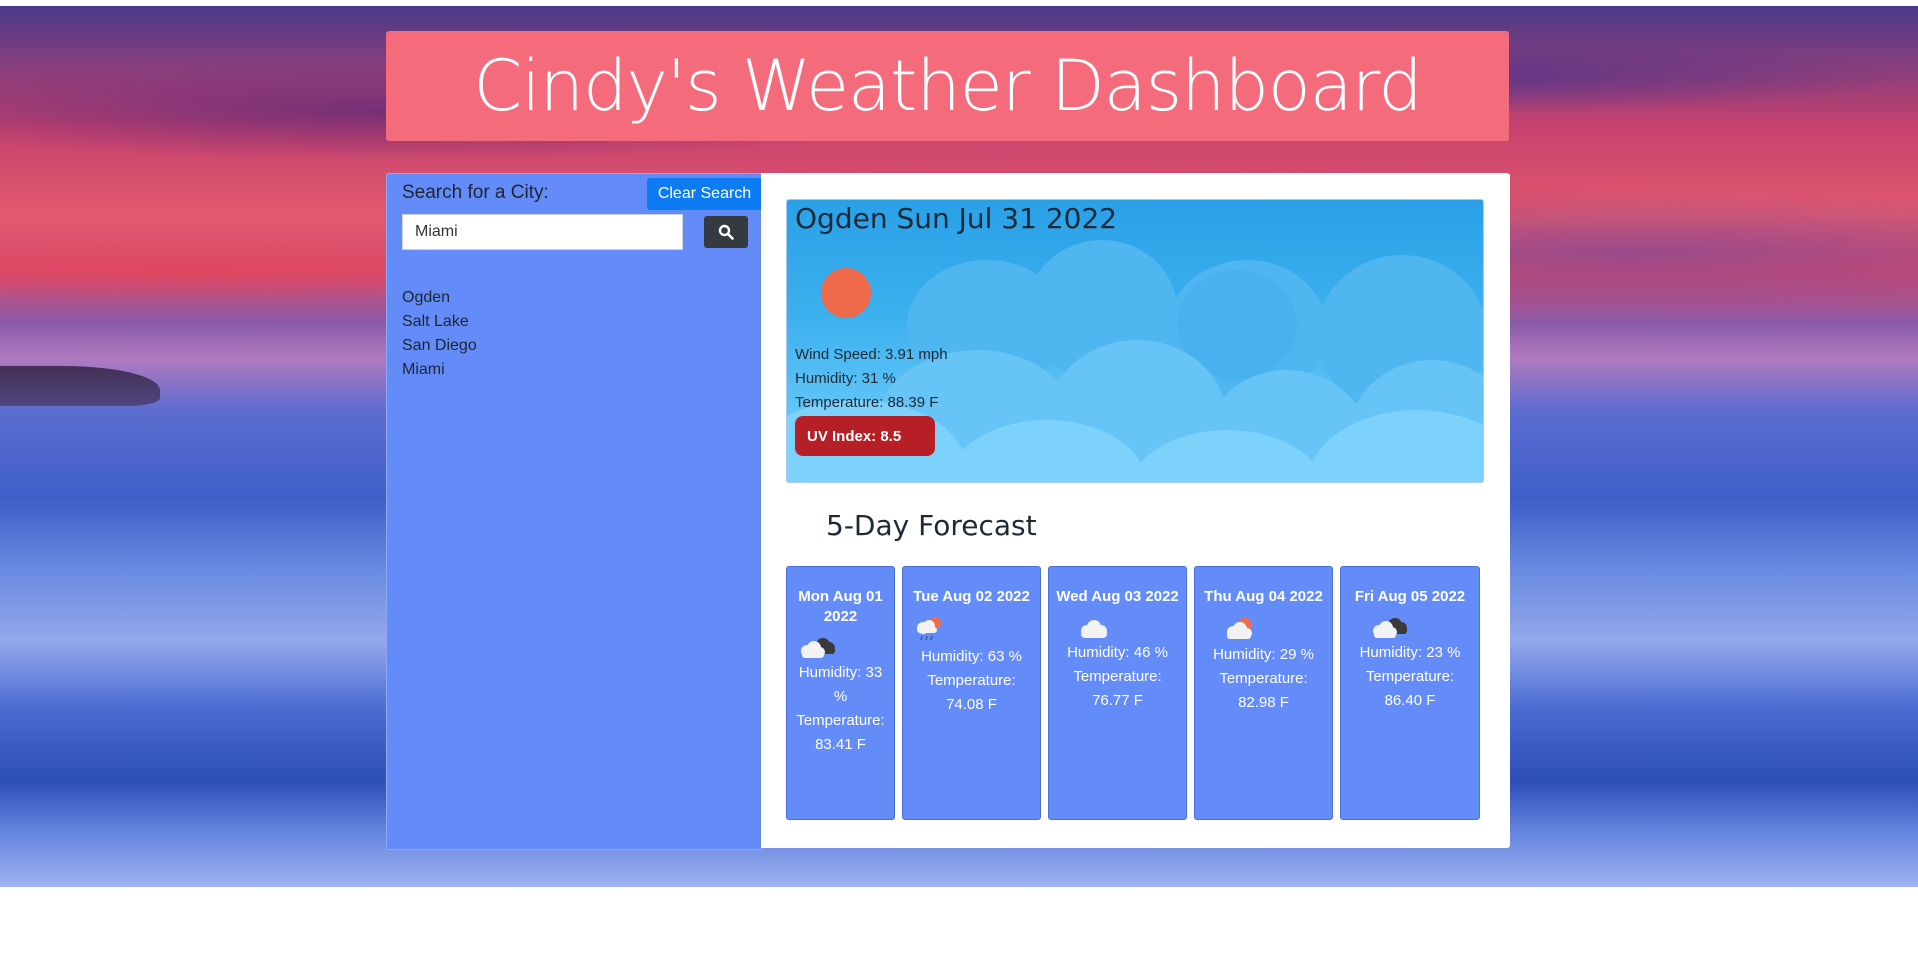 This screenshot has height=969, width=1918. Describe the element at coordinates (439, 370) in the screenshot. I see `history-city-item: Miami` at that location.